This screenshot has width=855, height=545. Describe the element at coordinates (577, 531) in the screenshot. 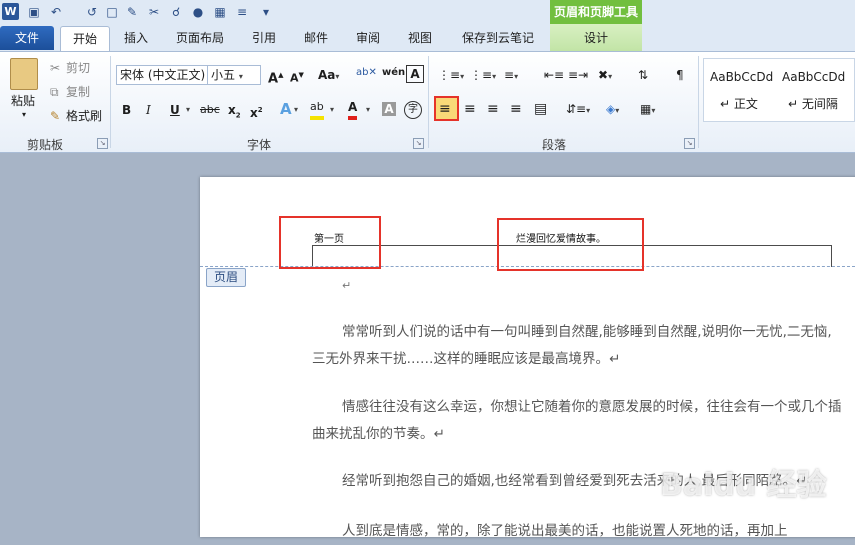

I see `body-paragraph-4: 人到底是情感，常的，除了能说出最美的话，也能说置人死地的话，再加上` at that location.